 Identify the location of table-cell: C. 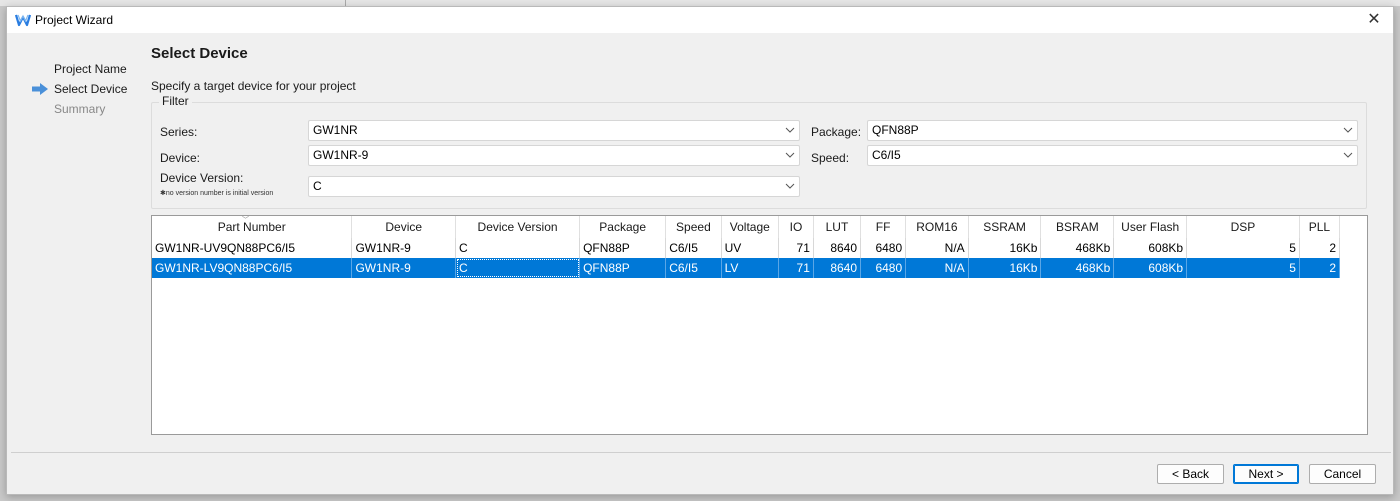
(518, 248).